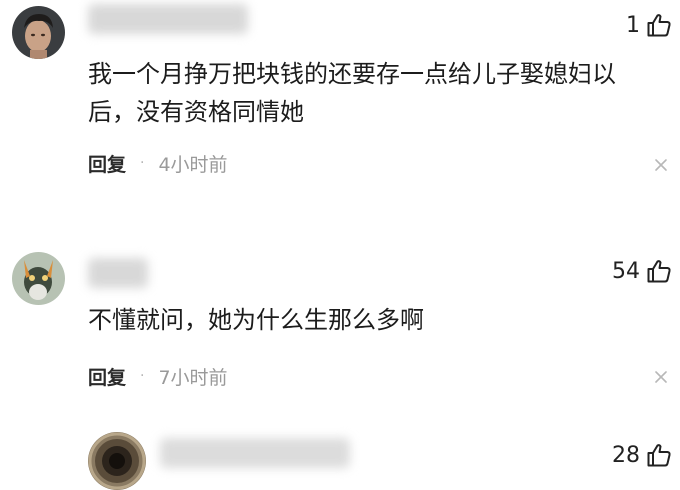  Describe the element at coordinates (626, 455) in the screenshot. I see `like-count: 28` at that location.